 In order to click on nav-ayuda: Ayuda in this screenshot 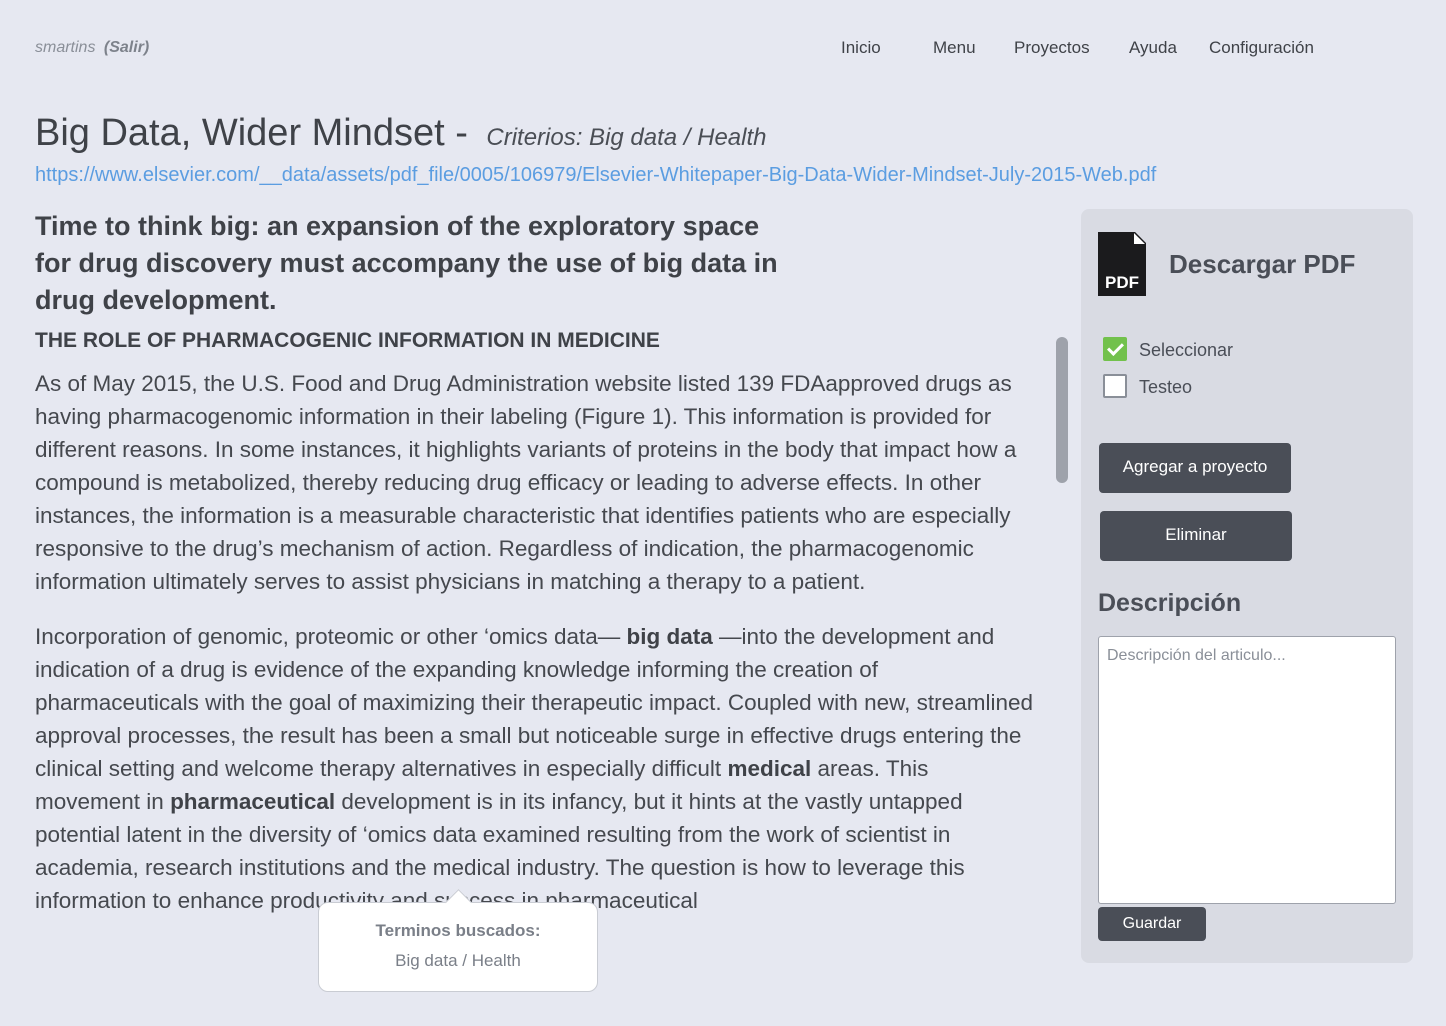, I will do `click(1153, 48)`.